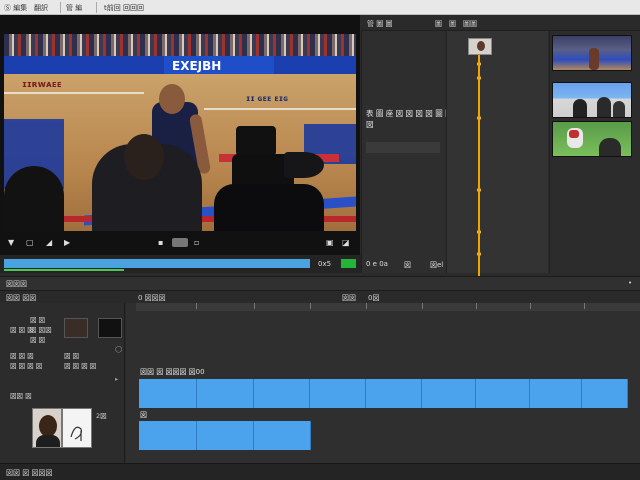  What do you see at coordinates (49, 242) in the screenshot?
I see `volume-icon: ◢` at bounding box center [49, 242].